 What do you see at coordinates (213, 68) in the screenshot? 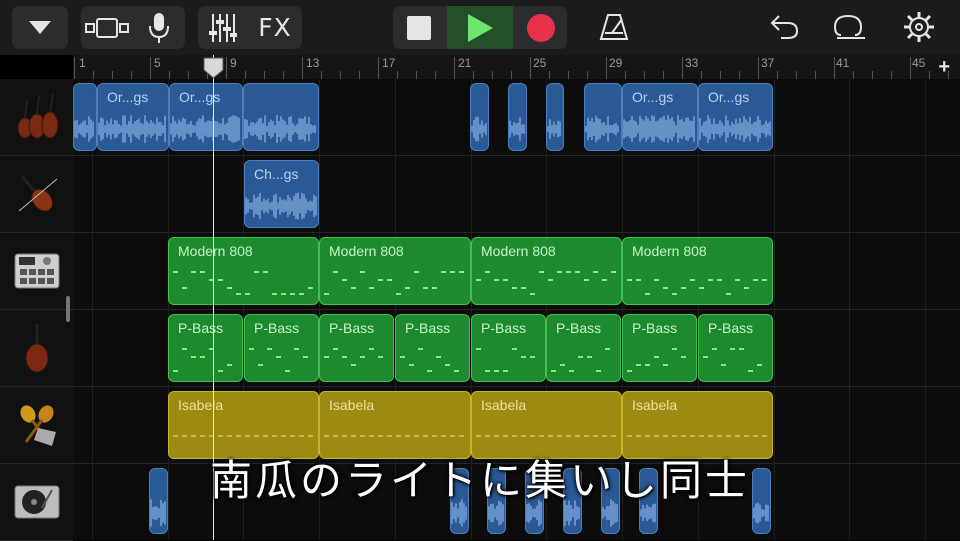
I see `playhead-handle` at bounding box center [213, 68].